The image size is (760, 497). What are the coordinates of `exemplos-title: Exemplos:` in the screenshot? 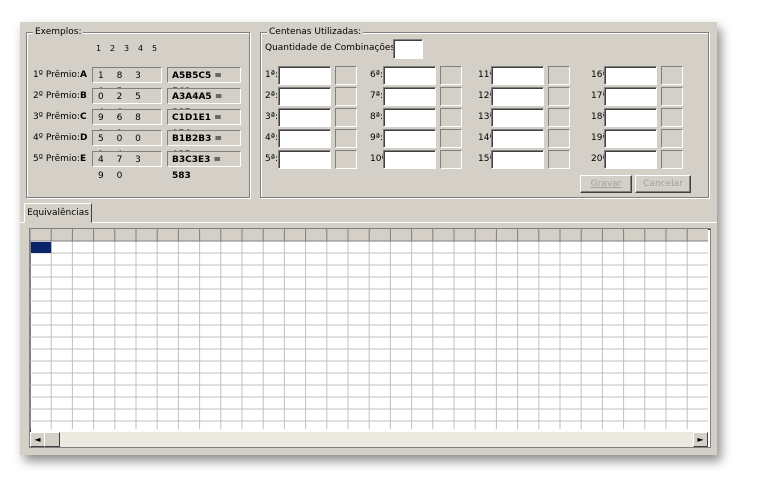 It's located at (58, 32).